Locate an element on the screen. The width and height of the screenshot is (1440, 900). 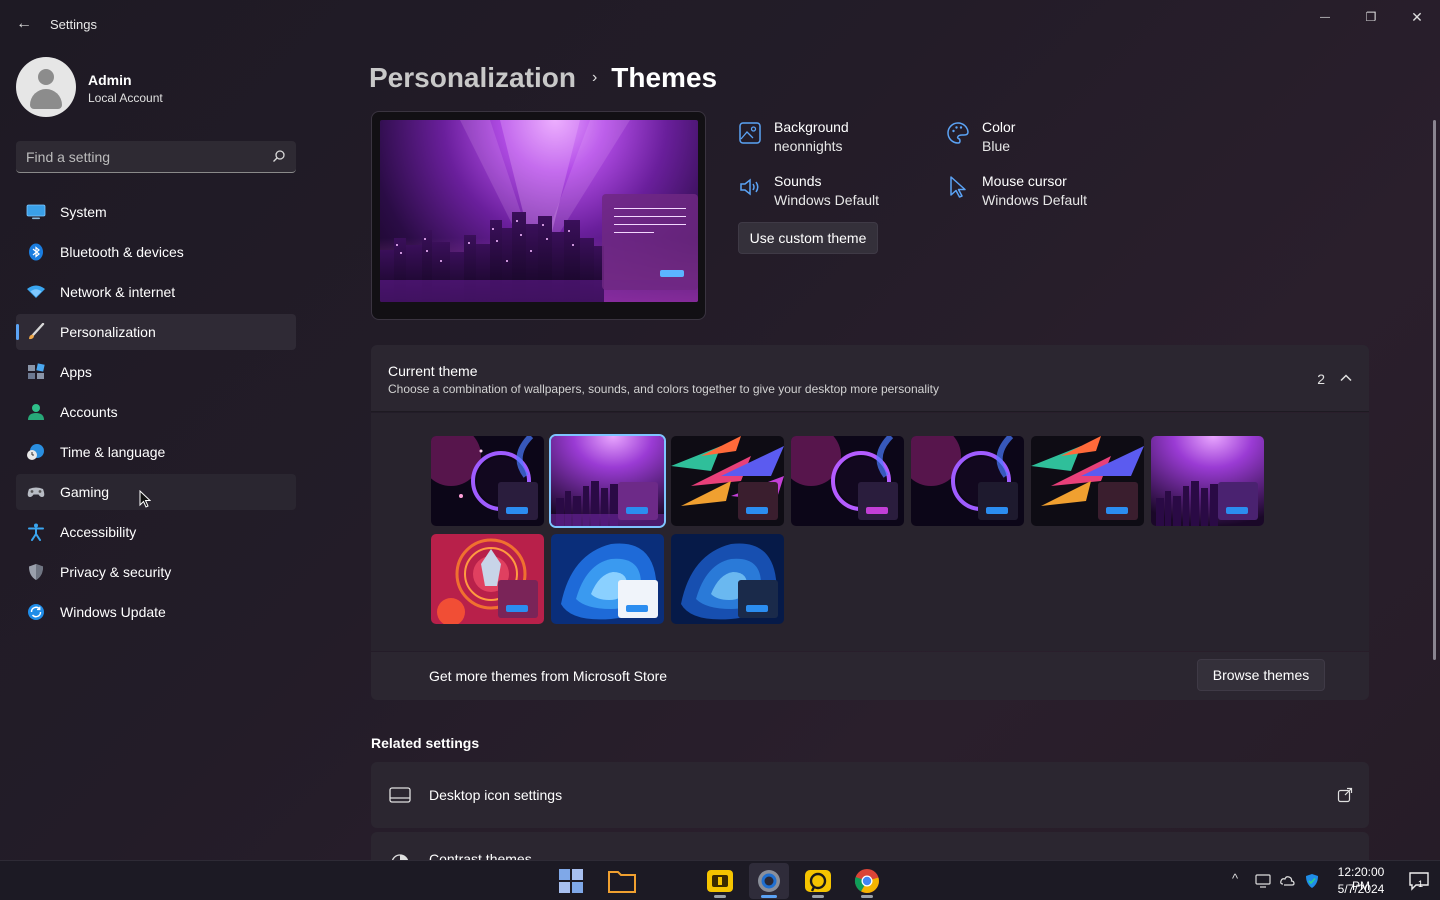
picture-icon is located at coordinates (750, 133).